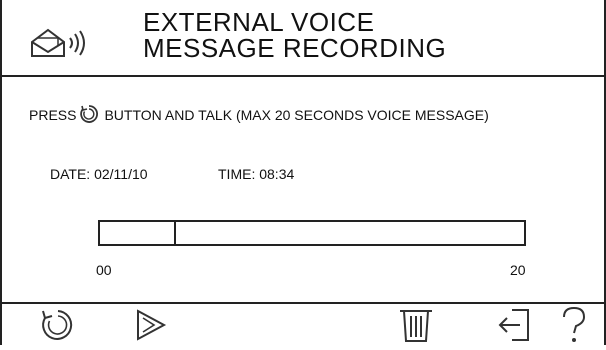 The width and height of the screenshot is (606, 350). What do you see at coordinates (277, 174) in the screenshot?
I see `time-value: 08:34` at bounding box center [277, 174].